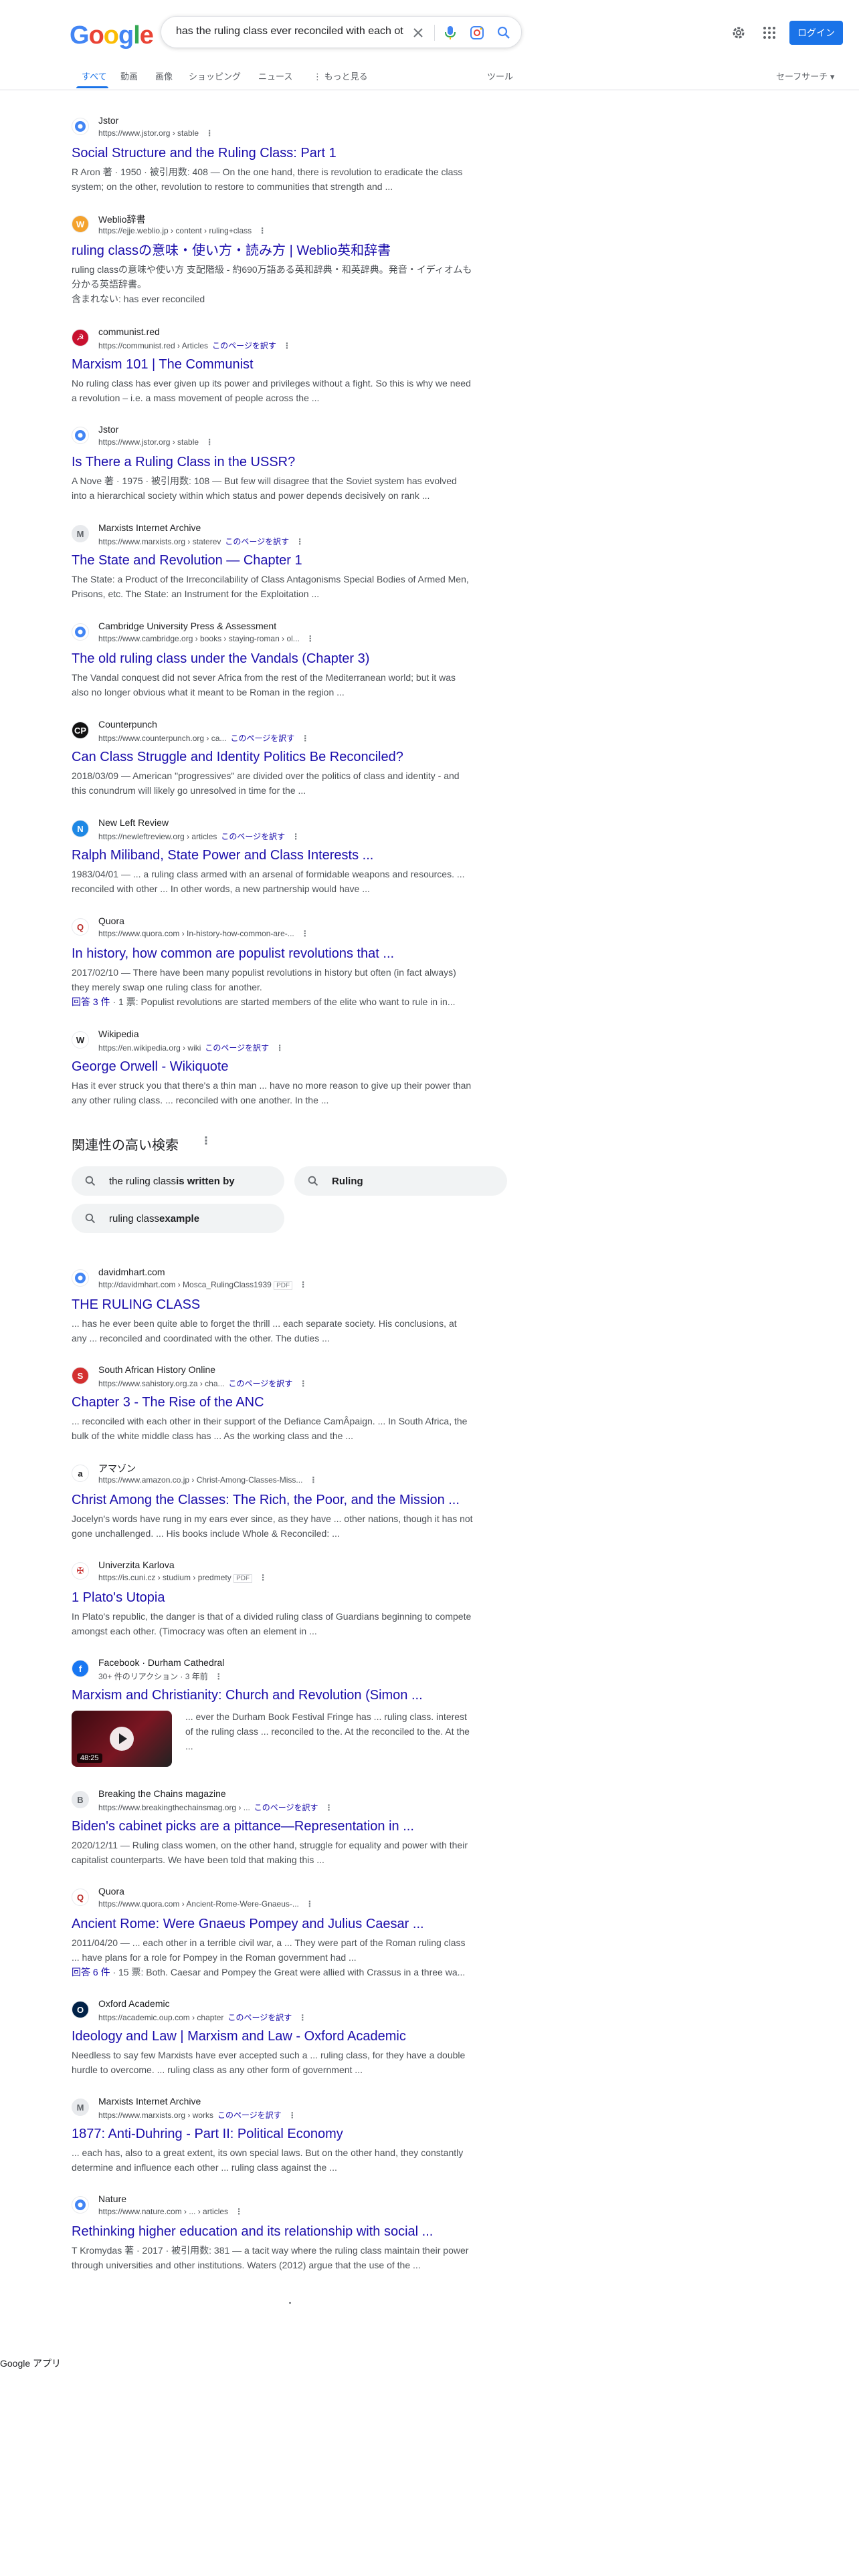  I want to click on settings-icon, so click(738, 32).